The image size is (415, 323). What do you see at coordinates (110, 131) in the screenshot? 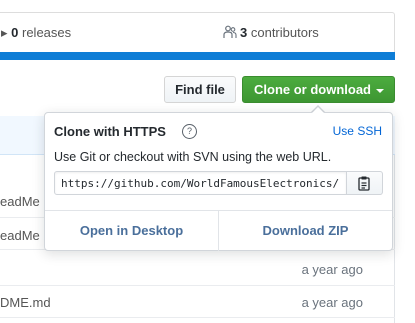
I see `clone-popup-title: Clone with HTTPS` at bounding box center [110, 131].